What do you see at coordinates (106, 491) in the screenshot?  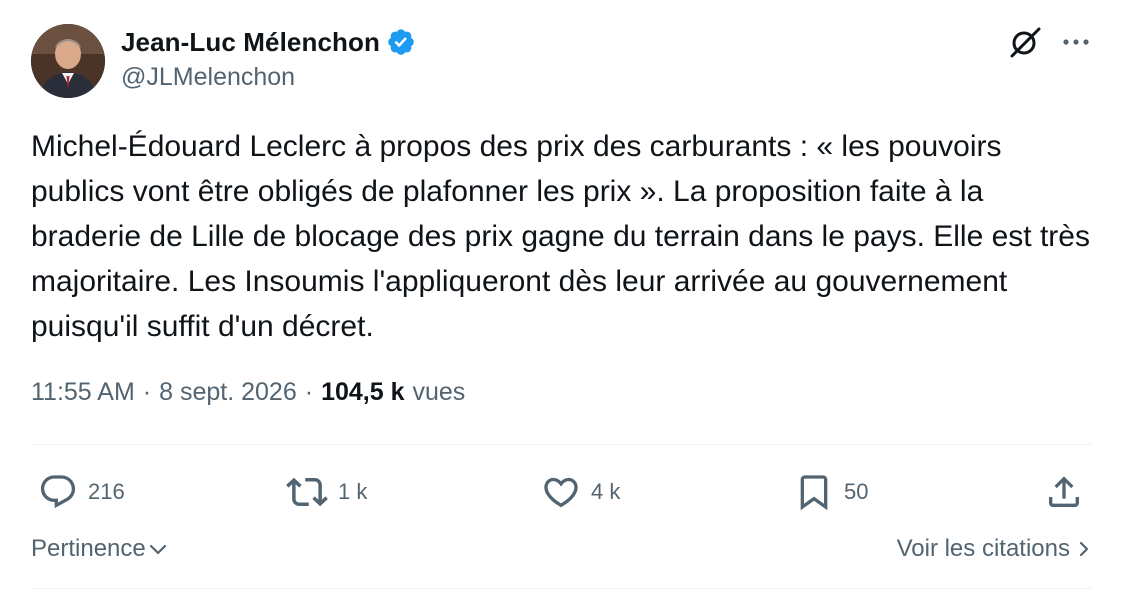 I see `reply-count: 216` at bounding box center [106, 491].